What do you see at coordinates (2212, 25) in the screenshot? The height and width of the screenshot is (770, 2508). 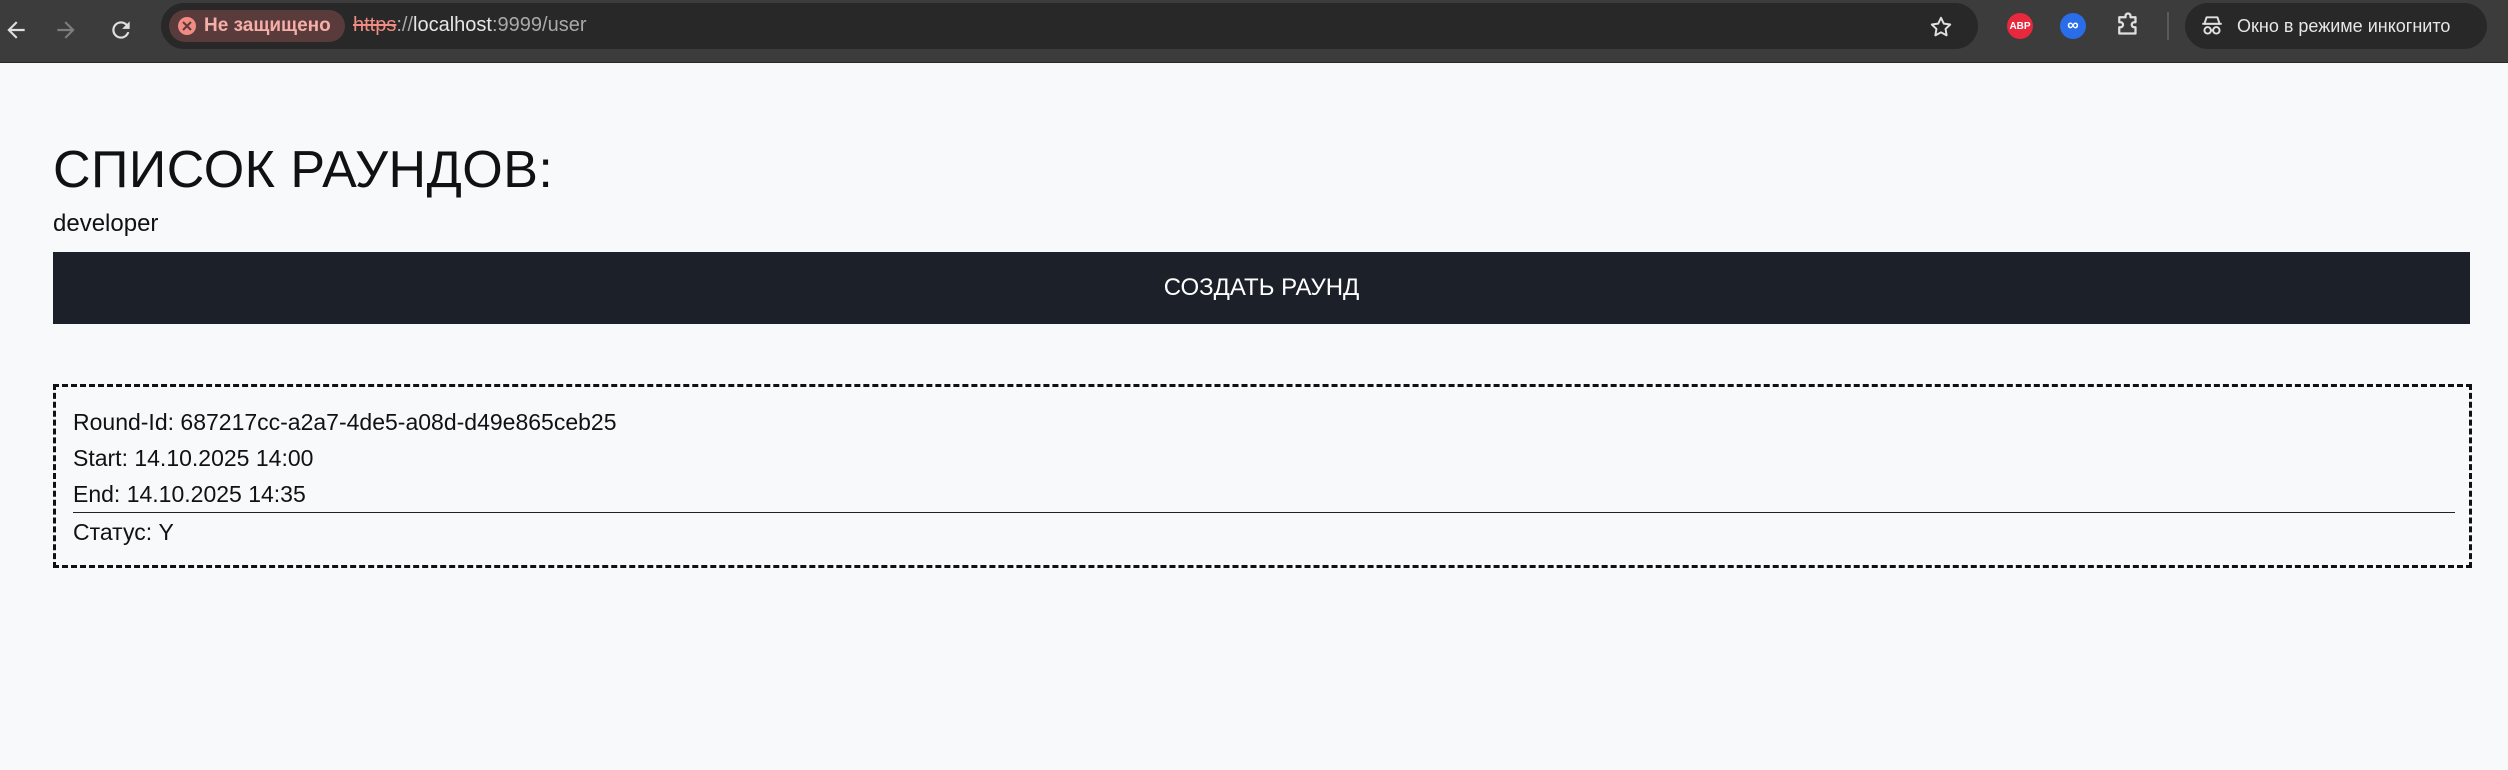 I see `incognito-icon` at bounding box center [2212, 25].